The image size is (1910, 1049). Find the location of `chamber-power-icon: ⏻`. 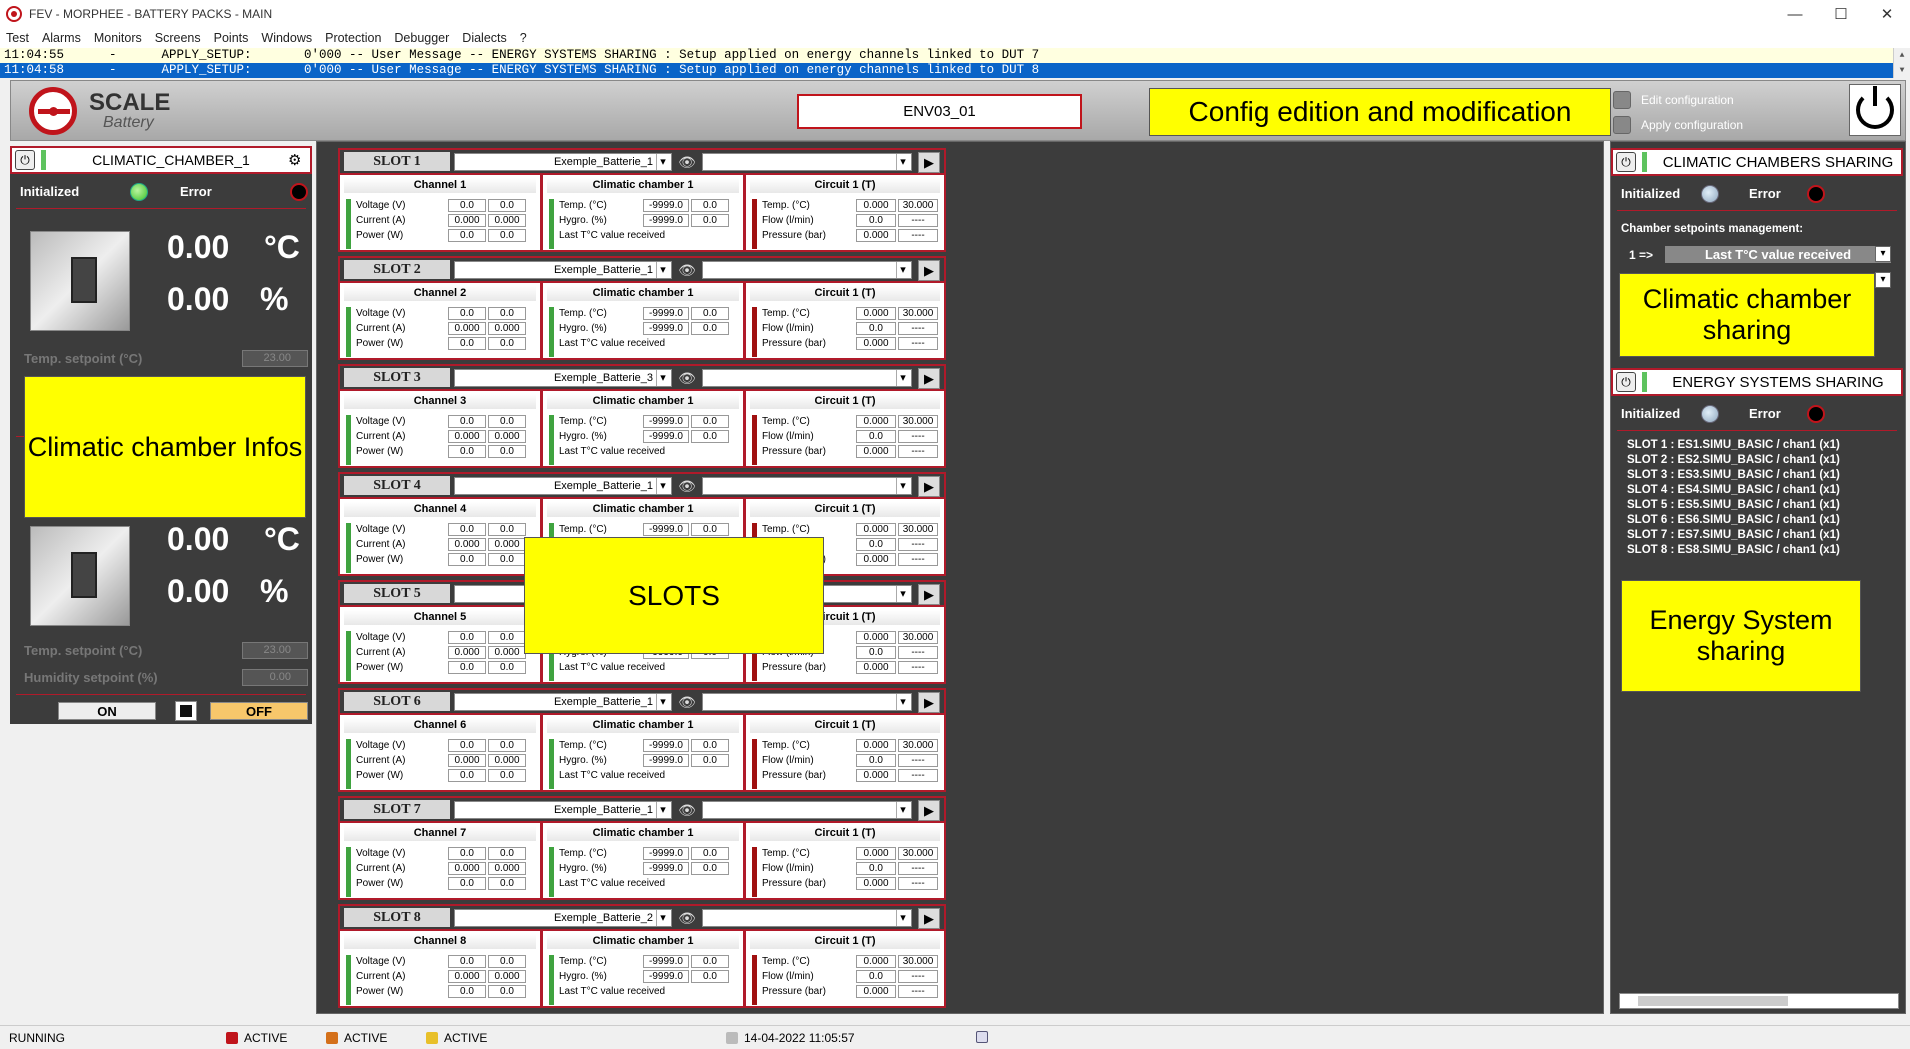

chamber-power-icon: ⏻ is located at coordinates (25, 160).